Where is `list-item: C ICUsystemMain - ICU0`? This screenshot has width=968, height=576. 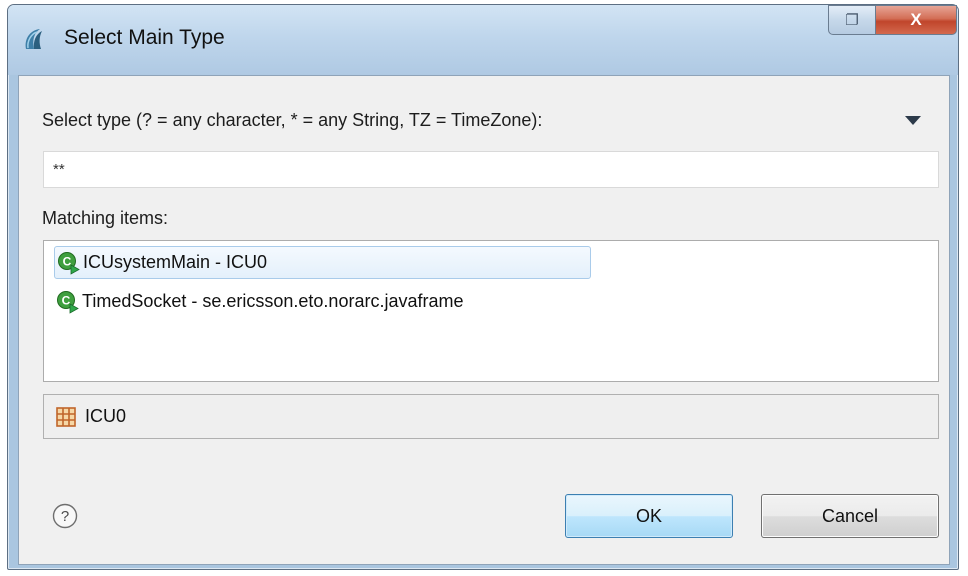
list-item: C ICUsystemMain - ICU0 is located at coordinates (322, 262).